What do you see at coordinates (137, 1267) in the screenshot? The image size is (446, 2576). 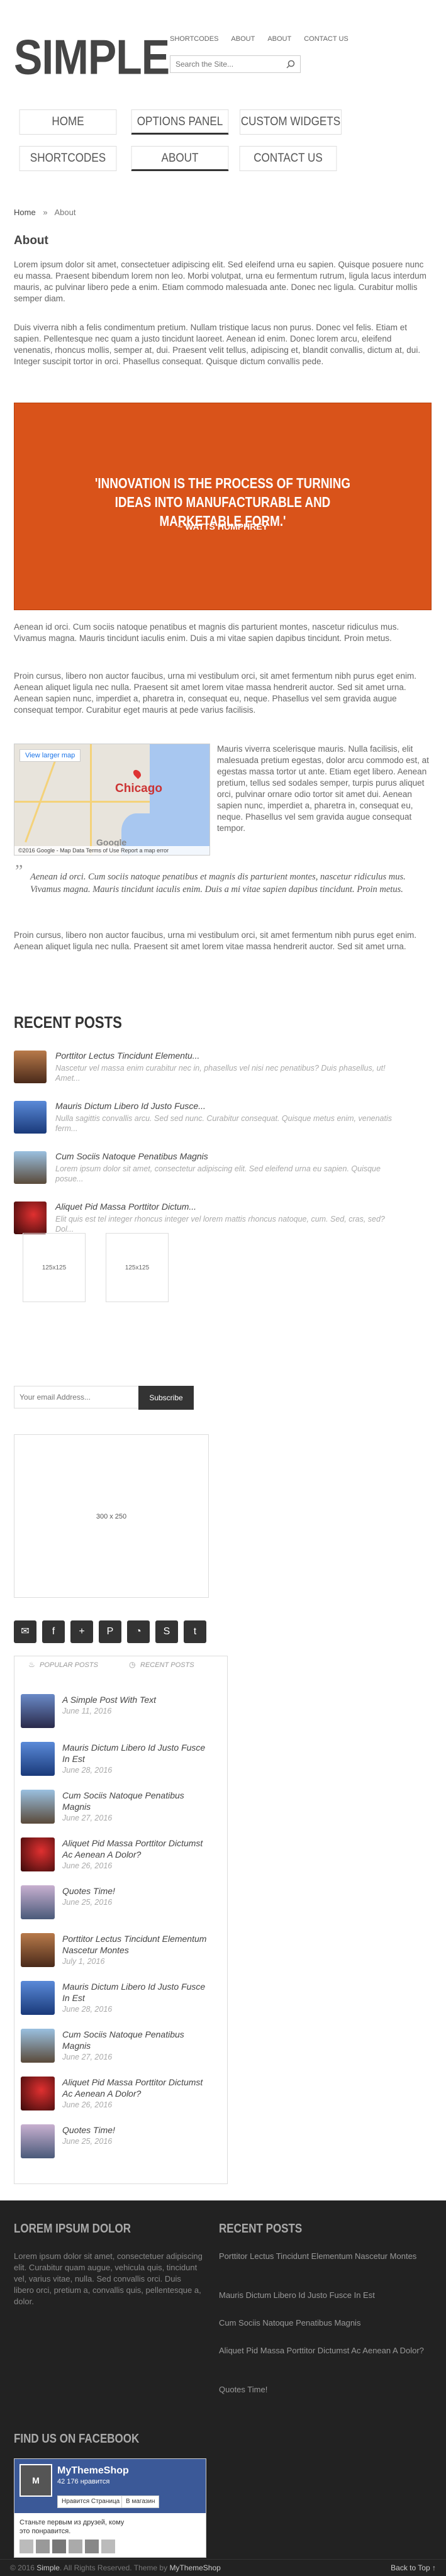 I see `ad-125-2: 125x125` at bounding box center [137, 1267].